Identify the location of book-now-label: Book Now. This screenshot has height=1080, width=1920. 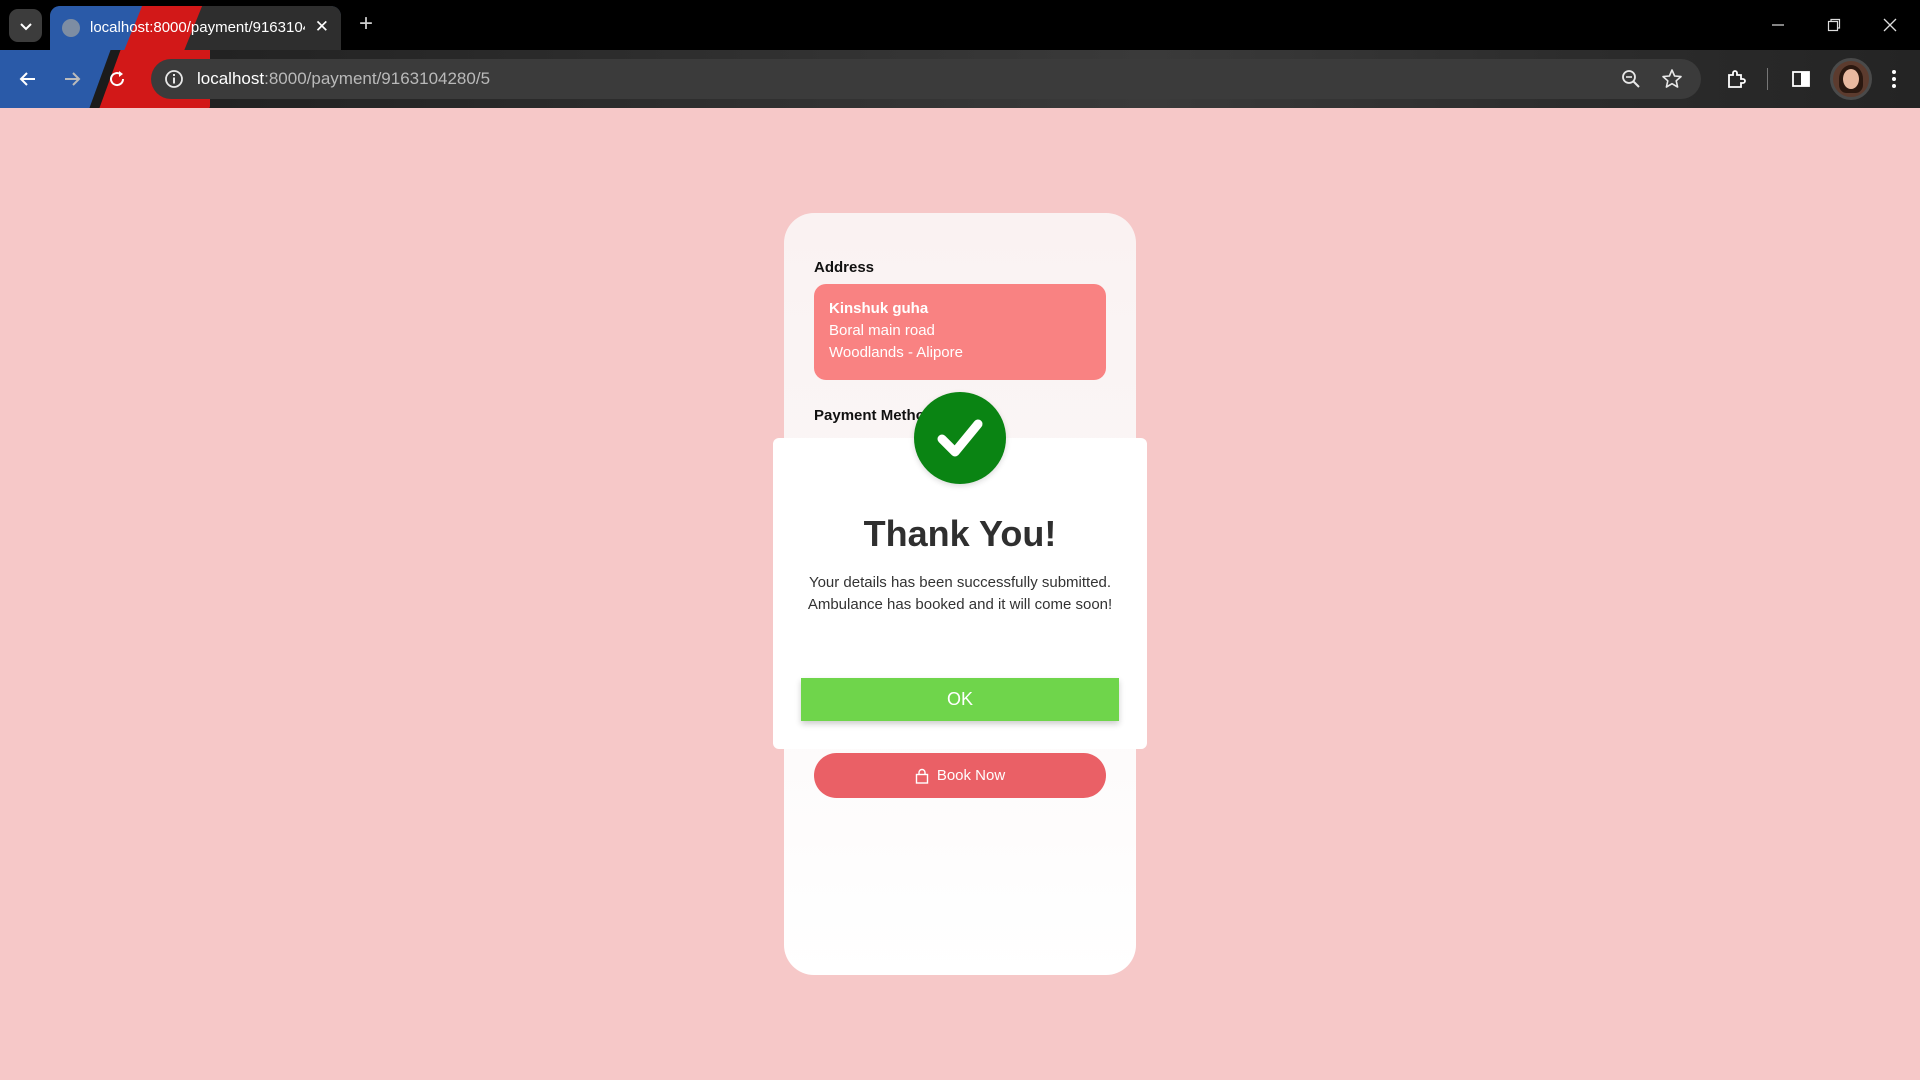
(971, 775).